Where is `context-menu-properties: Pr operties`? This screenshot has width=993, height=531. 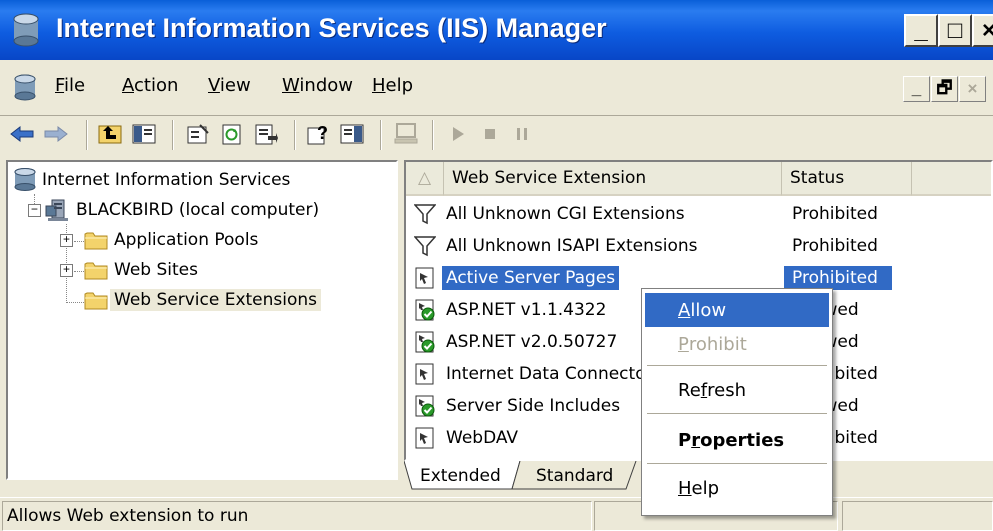
context-menu-properties: Pr operties is located at coordinates (737, 440).